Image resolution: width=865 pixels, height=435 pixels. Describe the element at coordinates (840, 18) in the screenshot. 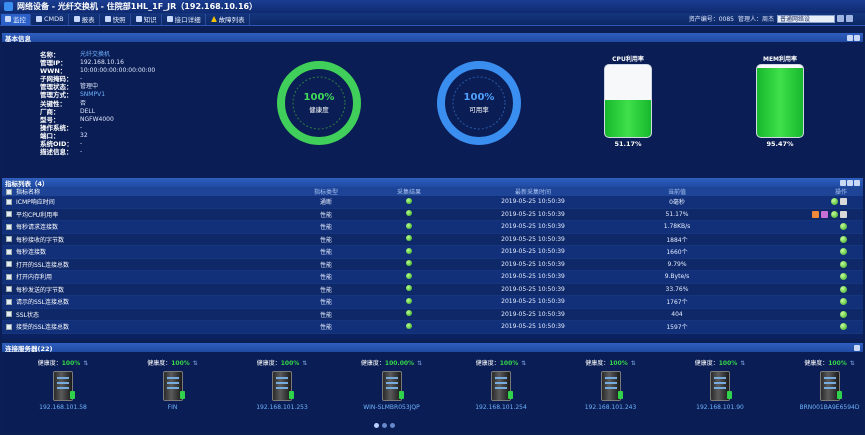

I see `save-icon` at that location.